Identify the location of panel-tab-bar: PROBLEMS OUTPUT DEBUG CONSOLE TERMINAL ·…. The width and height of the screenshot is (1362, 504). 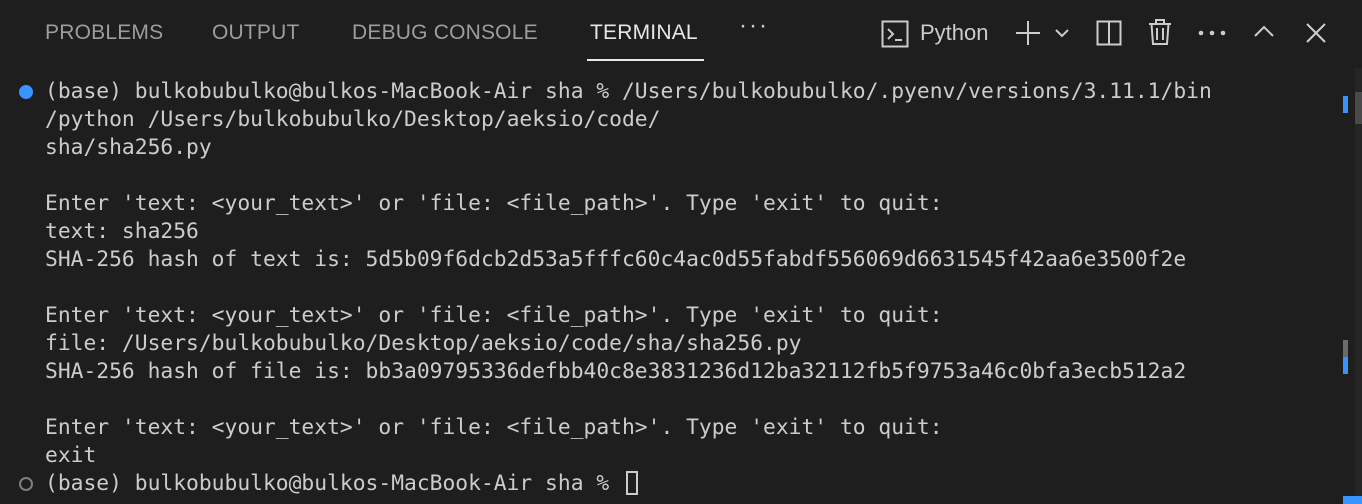
(681, 34).